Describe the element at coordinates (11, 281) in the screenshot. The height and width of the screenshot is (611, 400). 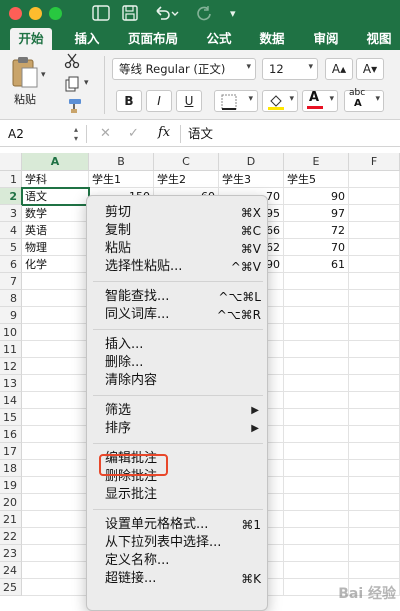
I see `row-header-7: 7` at that location.